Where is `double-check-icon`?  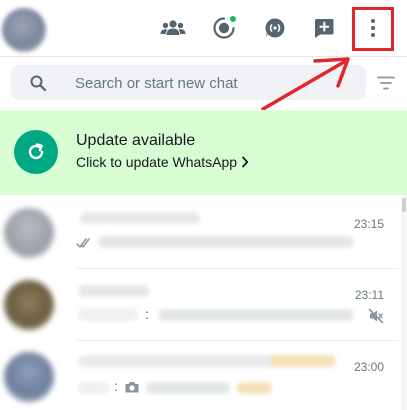 double-check-icon is located at coordinates (83, 243).